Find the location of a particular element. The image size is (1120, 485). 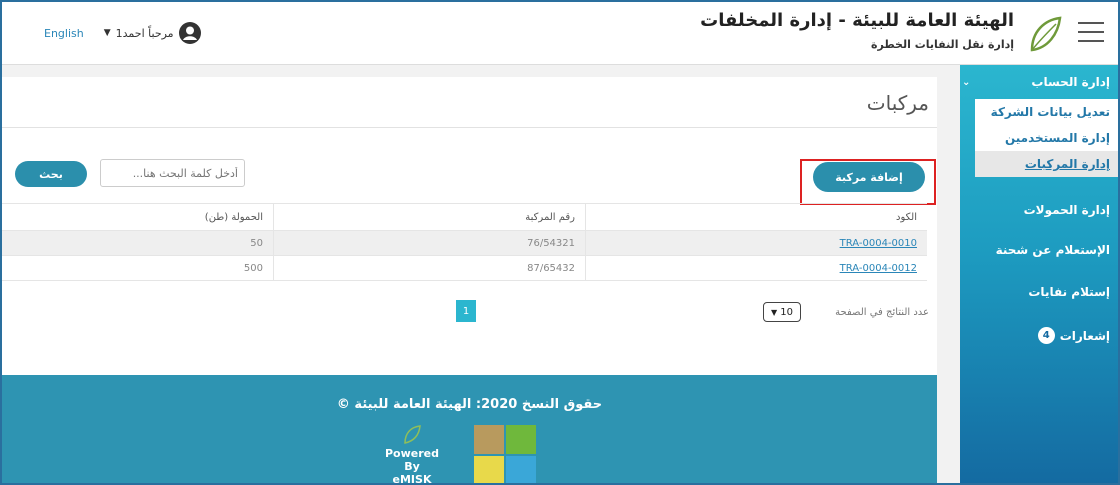

column-header-code: الكود is located at coordinates (756, 217).